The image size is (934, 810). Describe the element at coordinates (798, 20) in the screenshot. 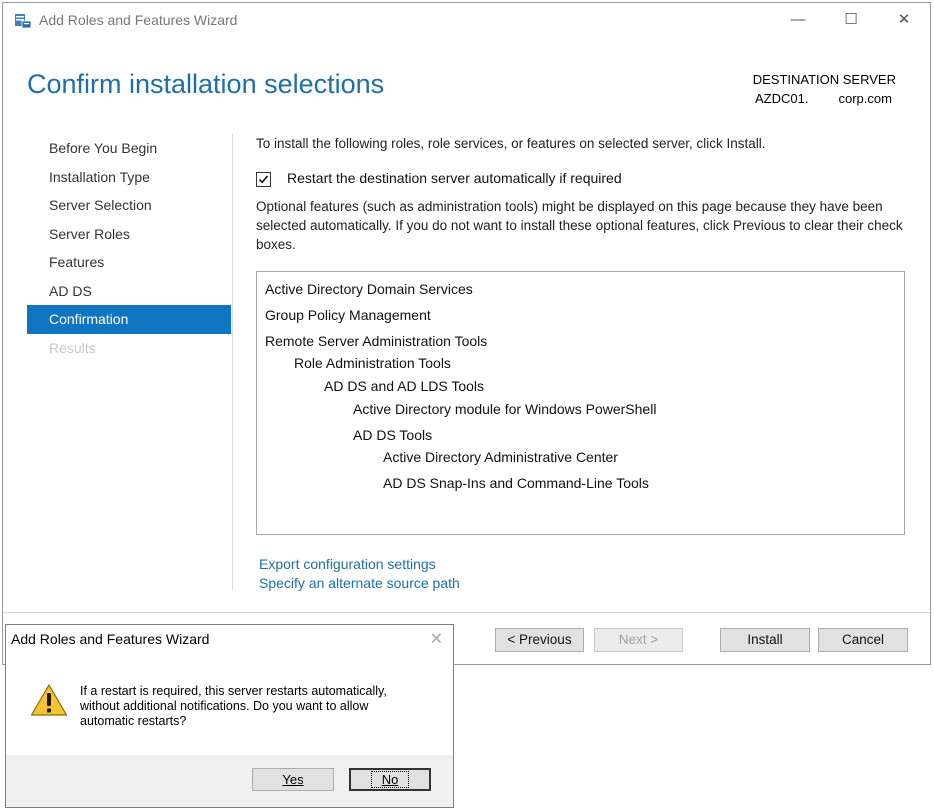

I see `minimize-button: —` at that location.